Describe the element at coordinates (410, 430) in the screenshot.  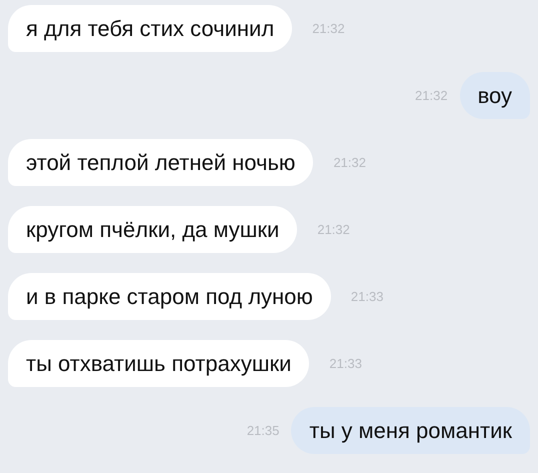
I see `message-bubble: ты у меня романтик` at that location.